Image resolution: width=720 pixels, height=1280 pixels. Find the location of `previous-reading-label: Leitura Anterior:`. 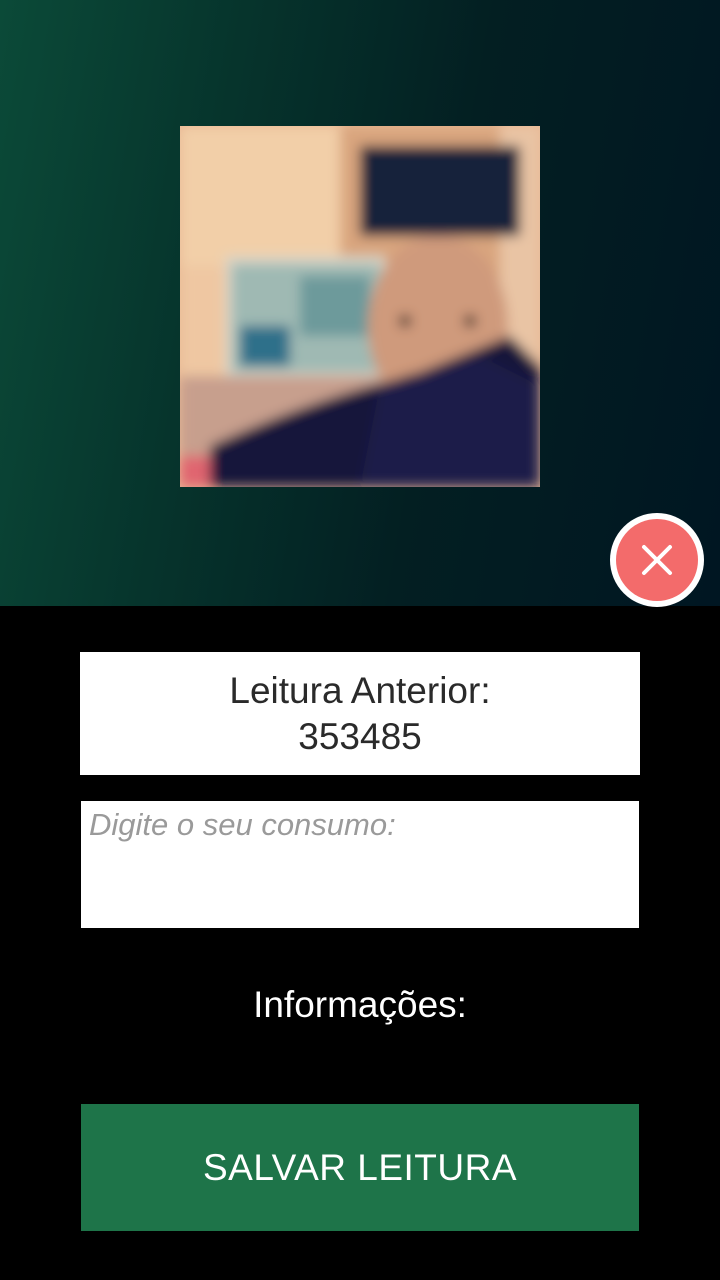

previous-reading-label: Leitura Anterior: is located at coordinates (360, 690).